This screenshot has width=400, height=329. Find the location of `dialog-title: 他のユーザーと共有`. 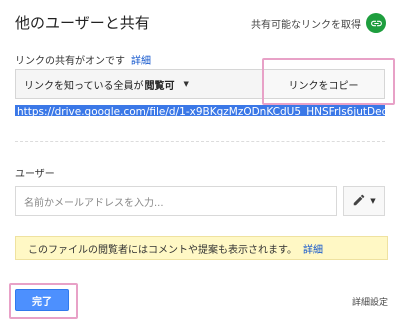

dialog-title: 他のユーザーと共有 is located at coordinates (82, 23).